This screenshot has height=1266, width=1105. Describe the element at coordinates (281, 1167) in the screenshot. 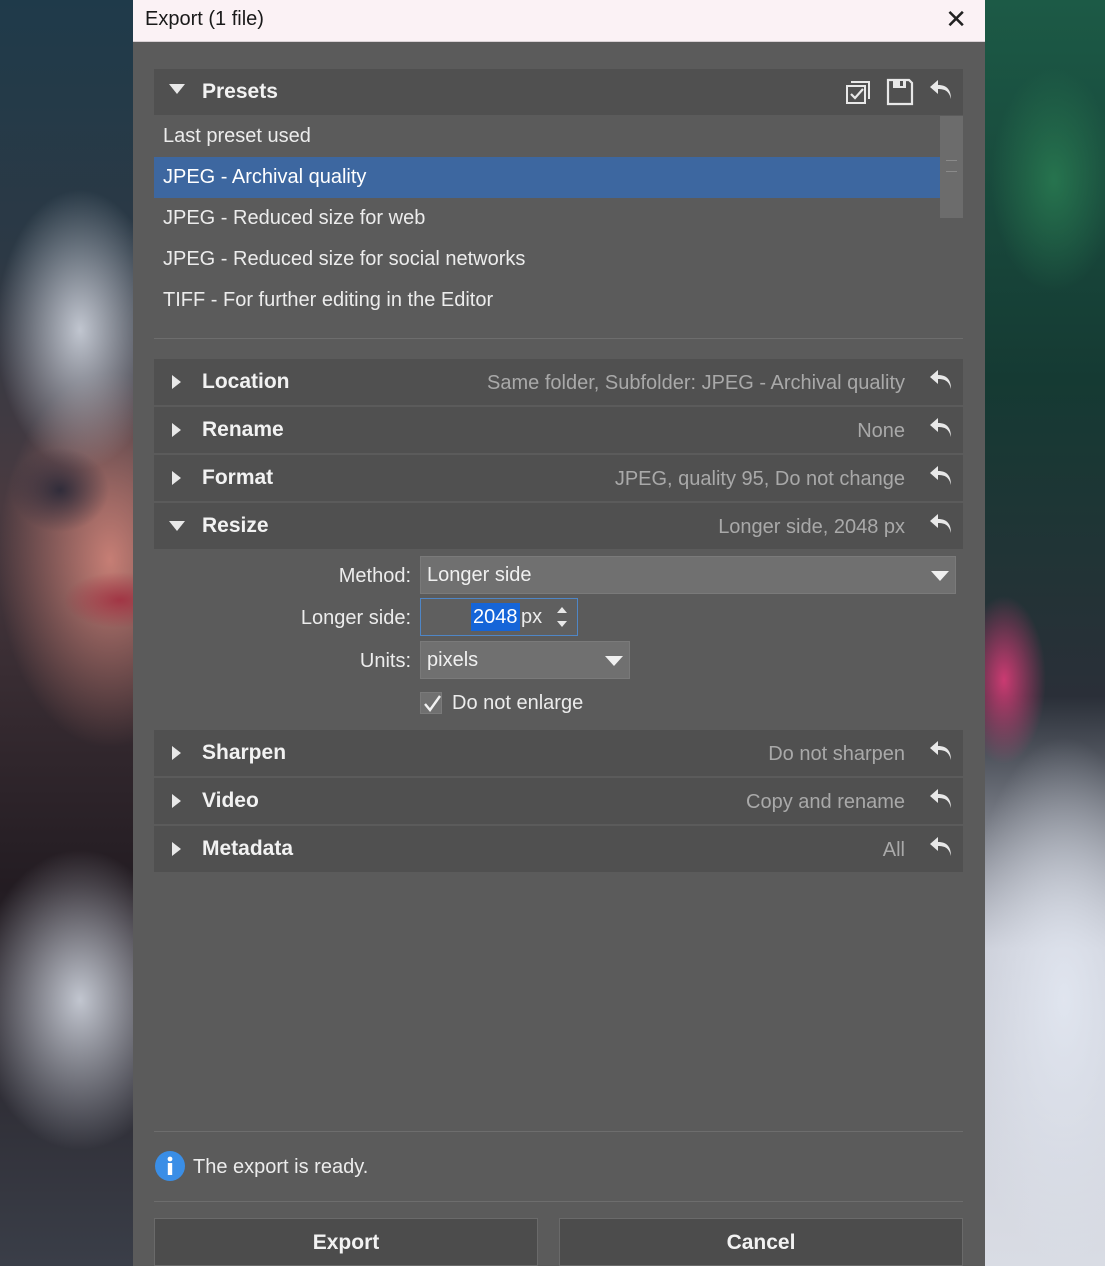

I see `status-message: The export is ready.` at that location.